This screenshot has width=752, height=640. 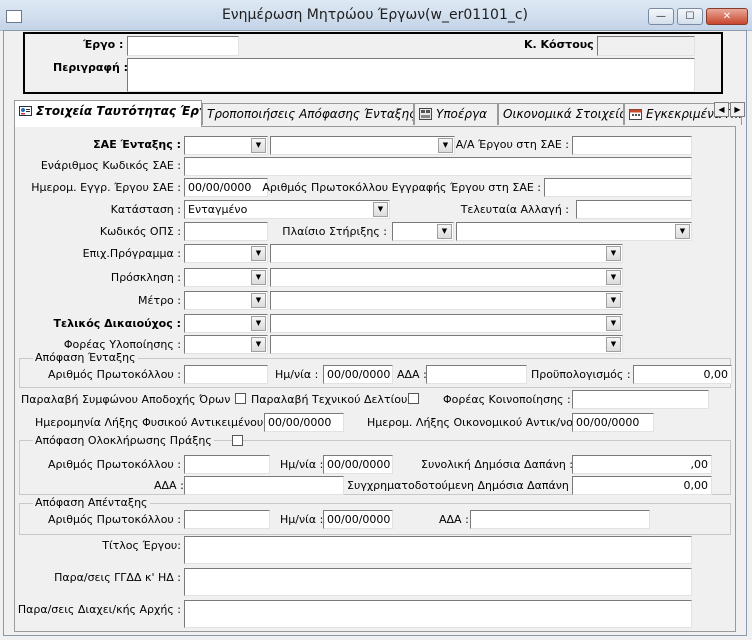 I want to click on hmerom-eggr-input: 00/00/0000, so click(x=226, y=187).